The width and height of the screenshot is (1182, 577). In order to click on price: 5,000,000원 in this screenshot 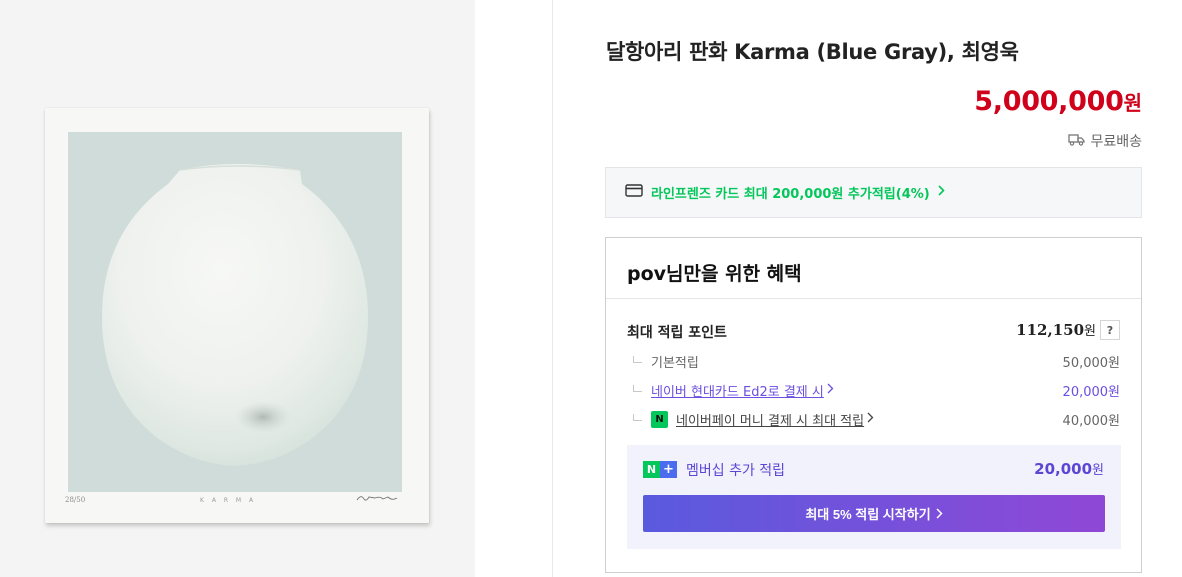, I will do `click(1058, 101)`.